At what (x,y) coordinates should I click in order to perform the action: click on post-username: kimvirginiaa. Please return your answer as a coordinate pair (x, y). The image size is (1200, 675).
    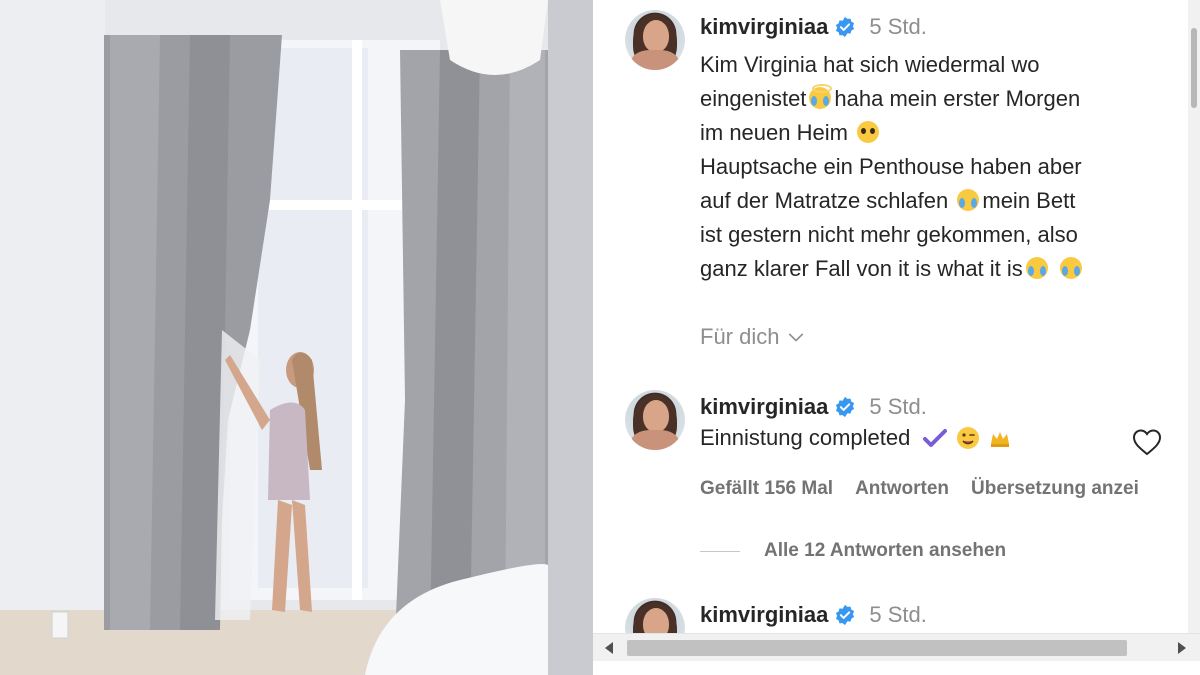
    Looking at the image, I should click on (764, 27).